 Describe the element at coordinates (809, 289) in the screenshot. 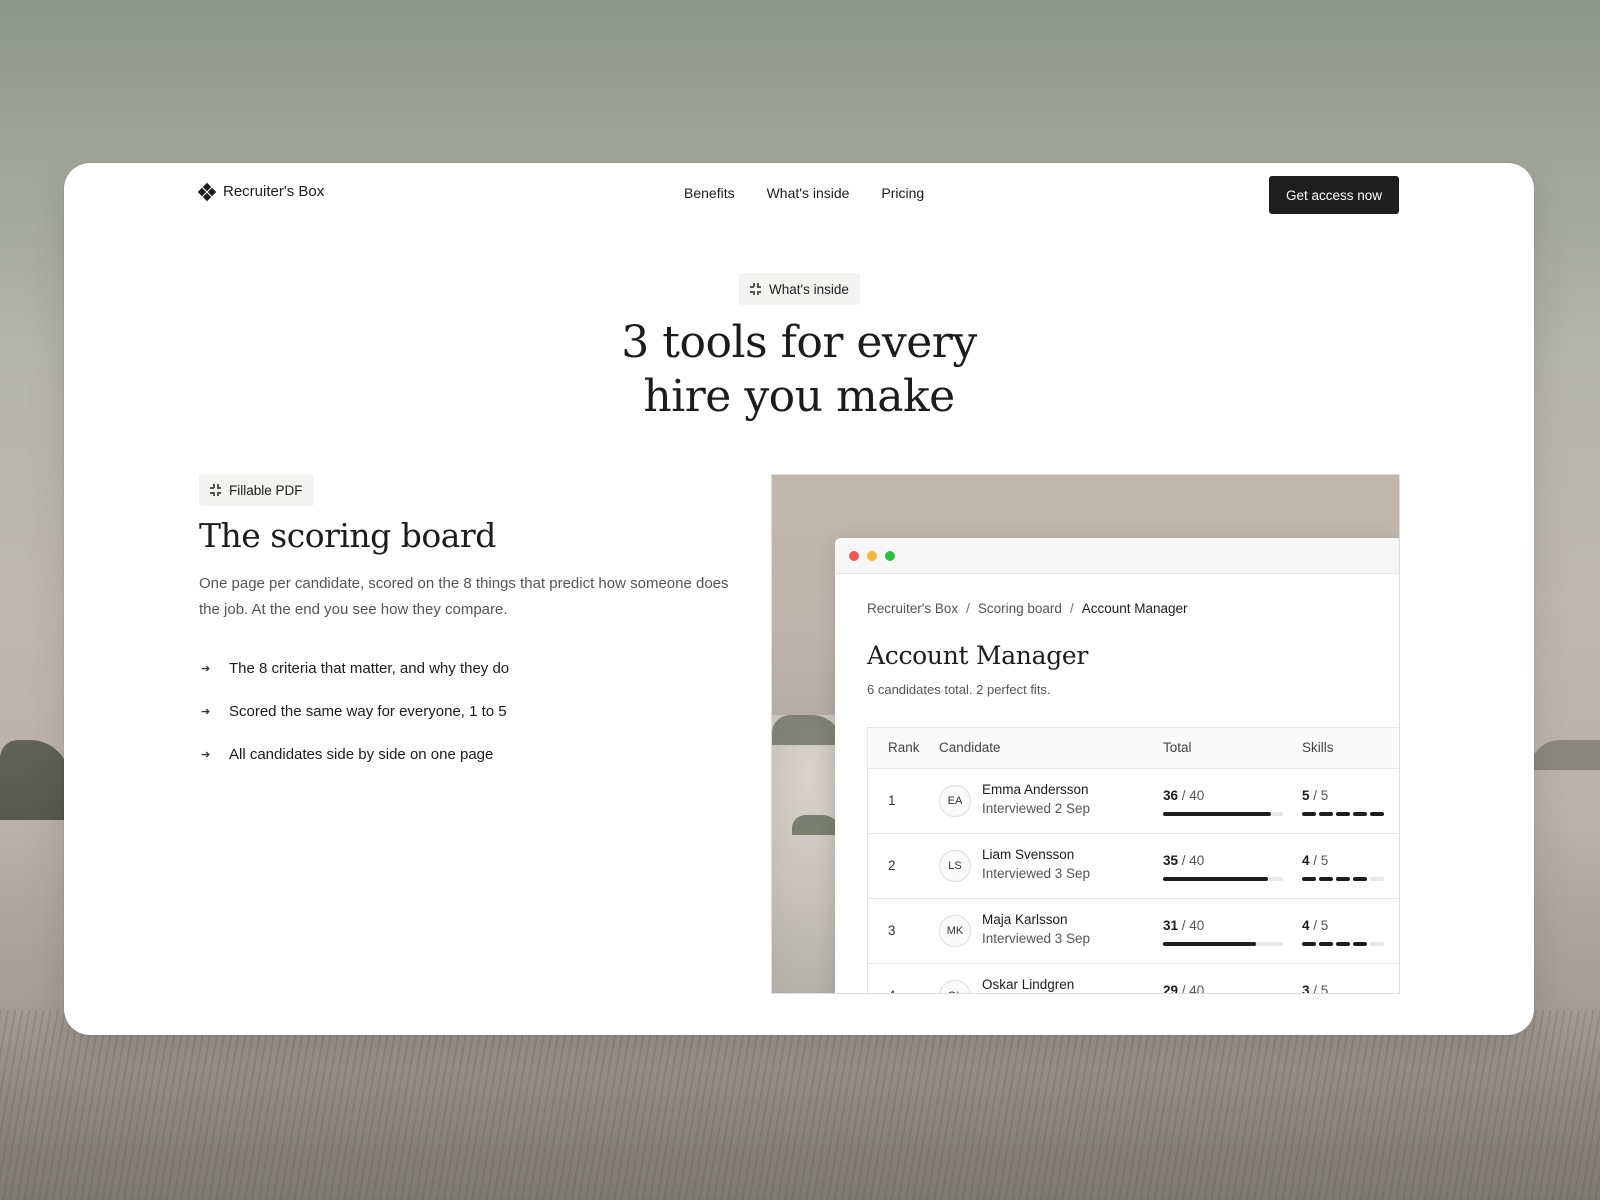

I see `whats-inside-tag-label: What's inside` at that location.